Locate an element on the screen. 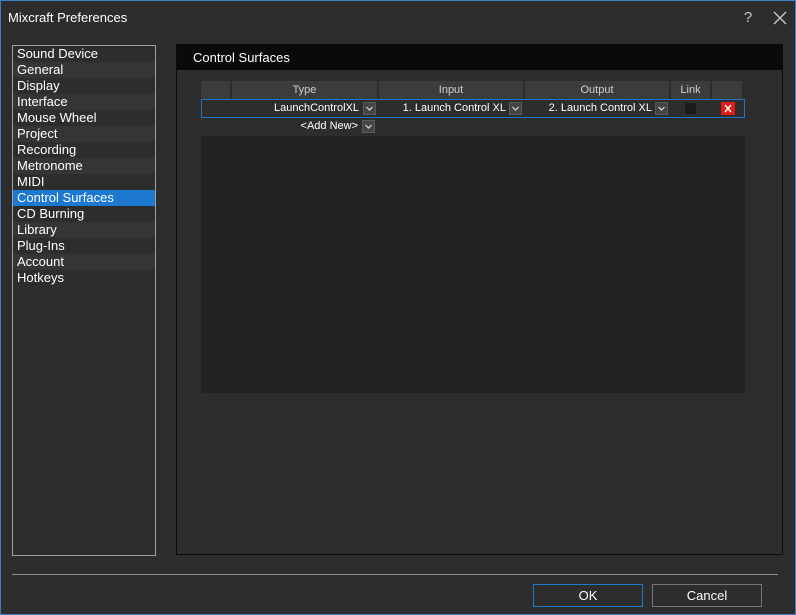 The image size is (796, 615). sidebar-item-account: Account is located at coordinates (84, 262).